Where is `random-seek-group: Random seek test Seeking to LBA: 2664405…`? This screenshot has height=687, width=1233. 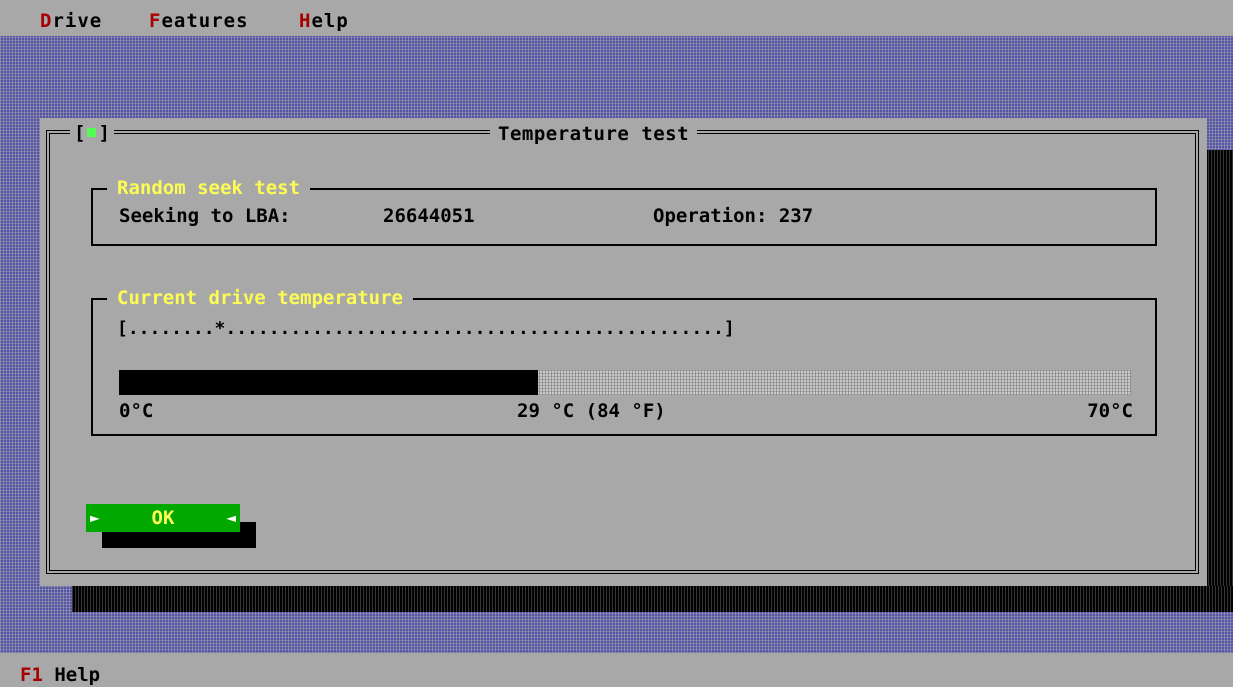
random-seek-group: Random seek test Seeking to LBA: 2664405… is located at coordinates (624, 211).